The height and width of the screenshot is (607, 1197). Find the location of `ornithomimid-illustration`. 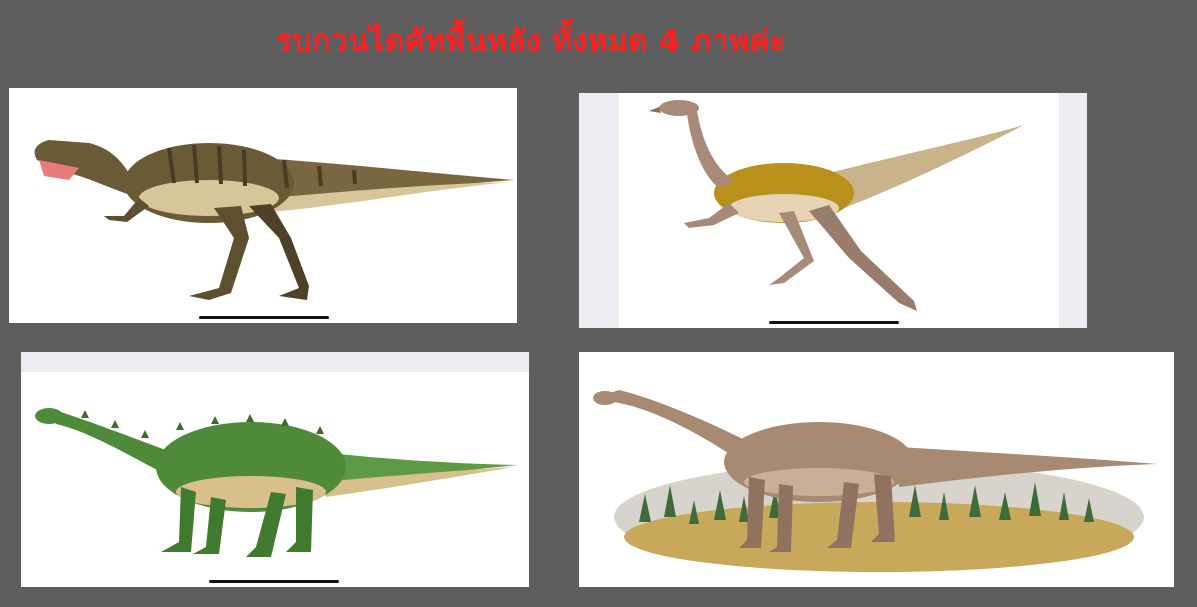

ornithomimid-illustration is located at coordinates (836, 205).